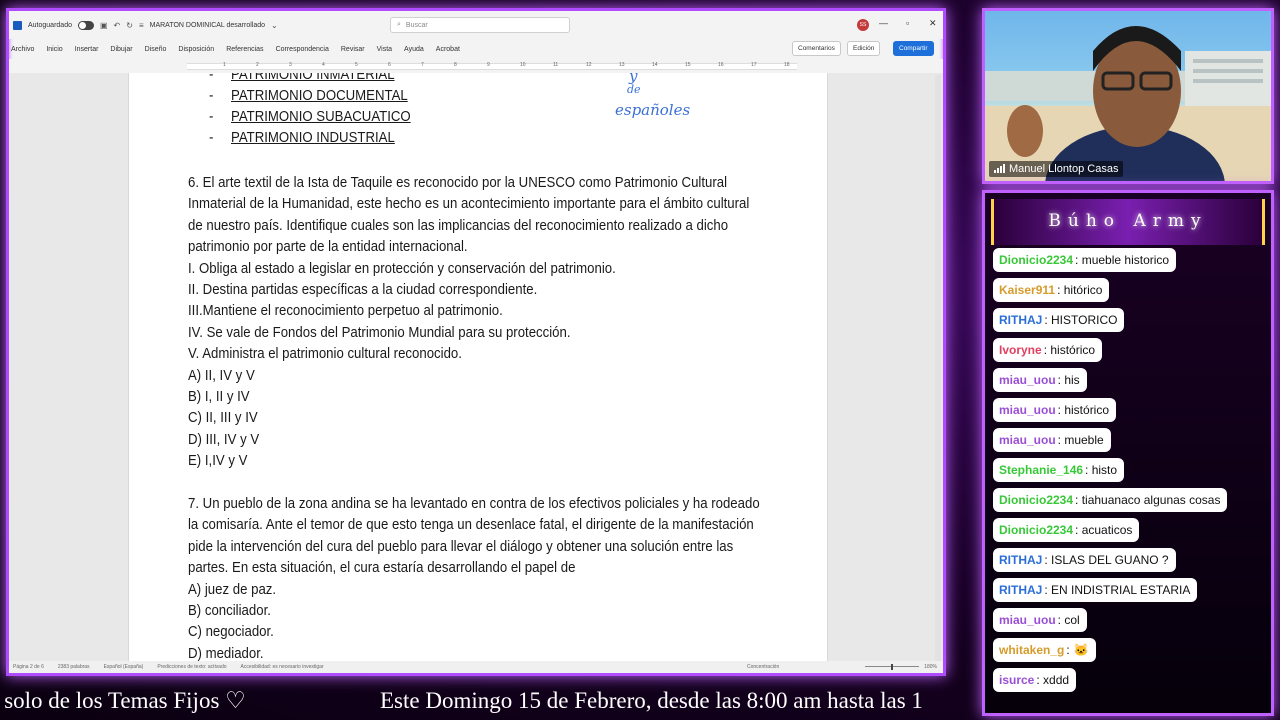  I want to click on ruler-number: 9, so click(488, 65).